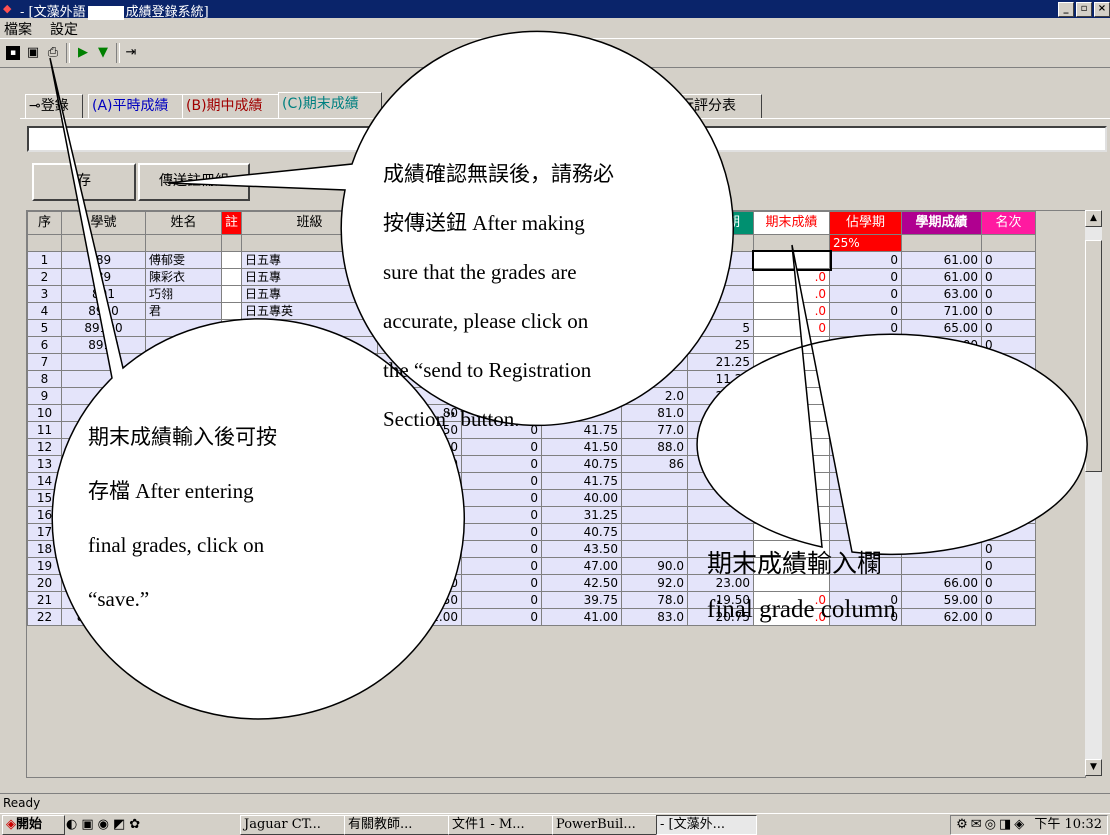 The width and height of the screenshot is (1110, 835). Describe the element at coordinates (1093, 218) in the screenshot. I see `scroll-up-arrow-icon: ▲` at that location.